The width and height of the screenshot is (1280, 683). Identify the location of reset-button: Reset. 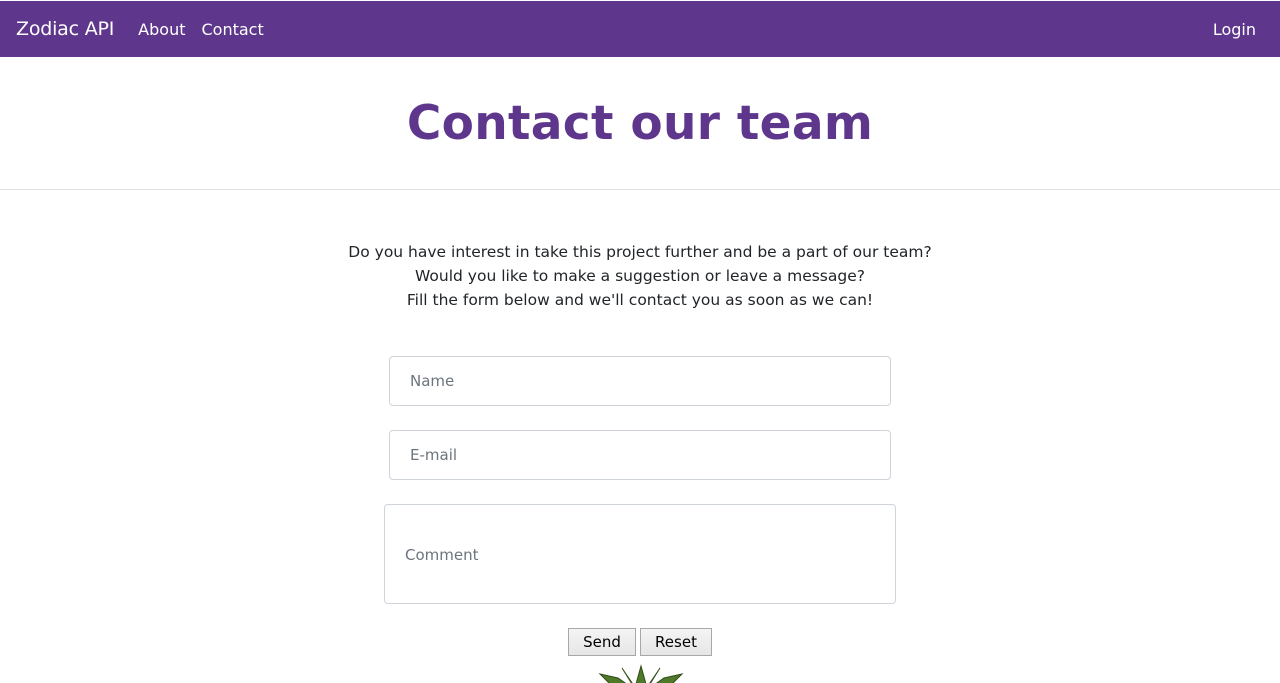
(676, 642).